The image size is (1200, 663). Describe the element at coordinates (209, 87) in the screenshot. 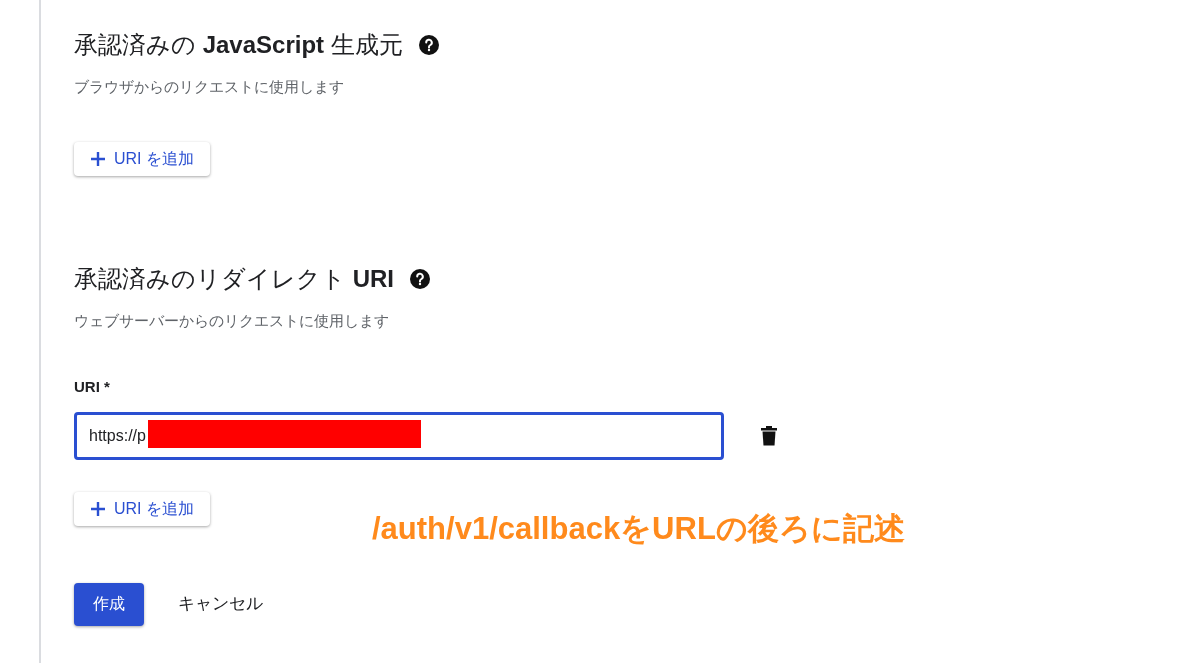

I see `section-description: ブラウザからのリクエストに使用します` at that location.